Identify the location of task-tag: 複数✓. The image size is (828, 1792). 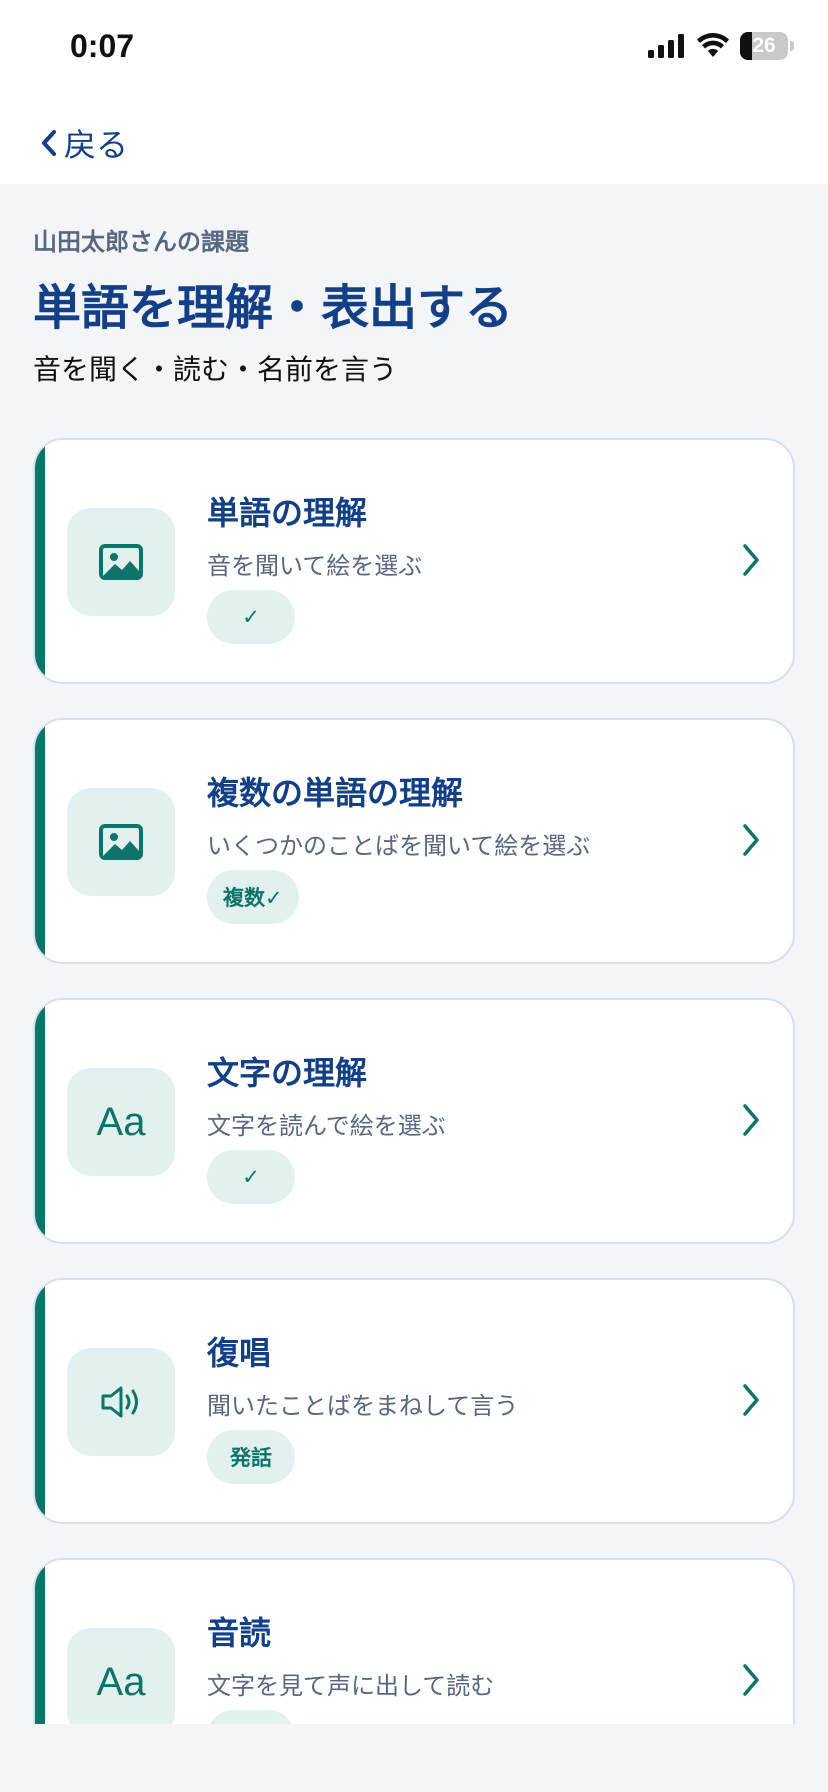
(253, 897).